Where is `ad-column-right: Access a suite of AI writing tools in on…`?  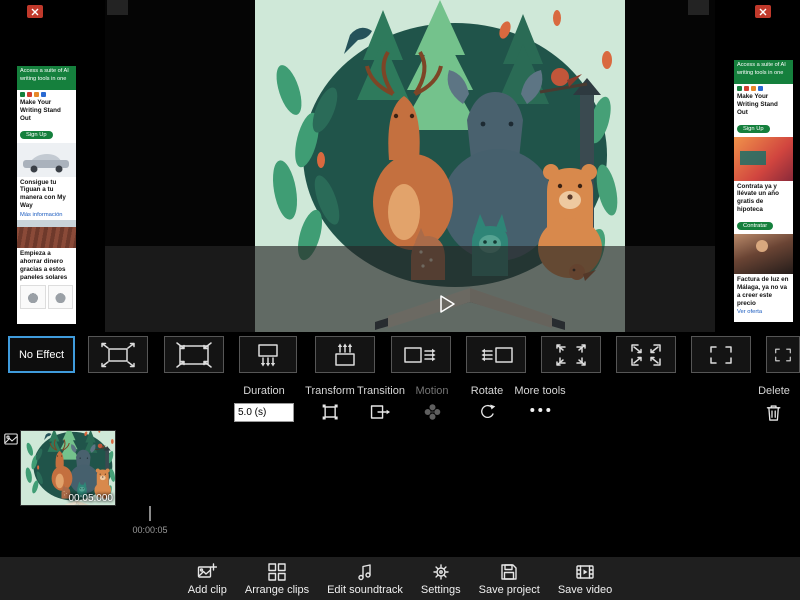 ad-column-right: Access a suite of AI writing tools in on… is located at coordinates (763, 191).